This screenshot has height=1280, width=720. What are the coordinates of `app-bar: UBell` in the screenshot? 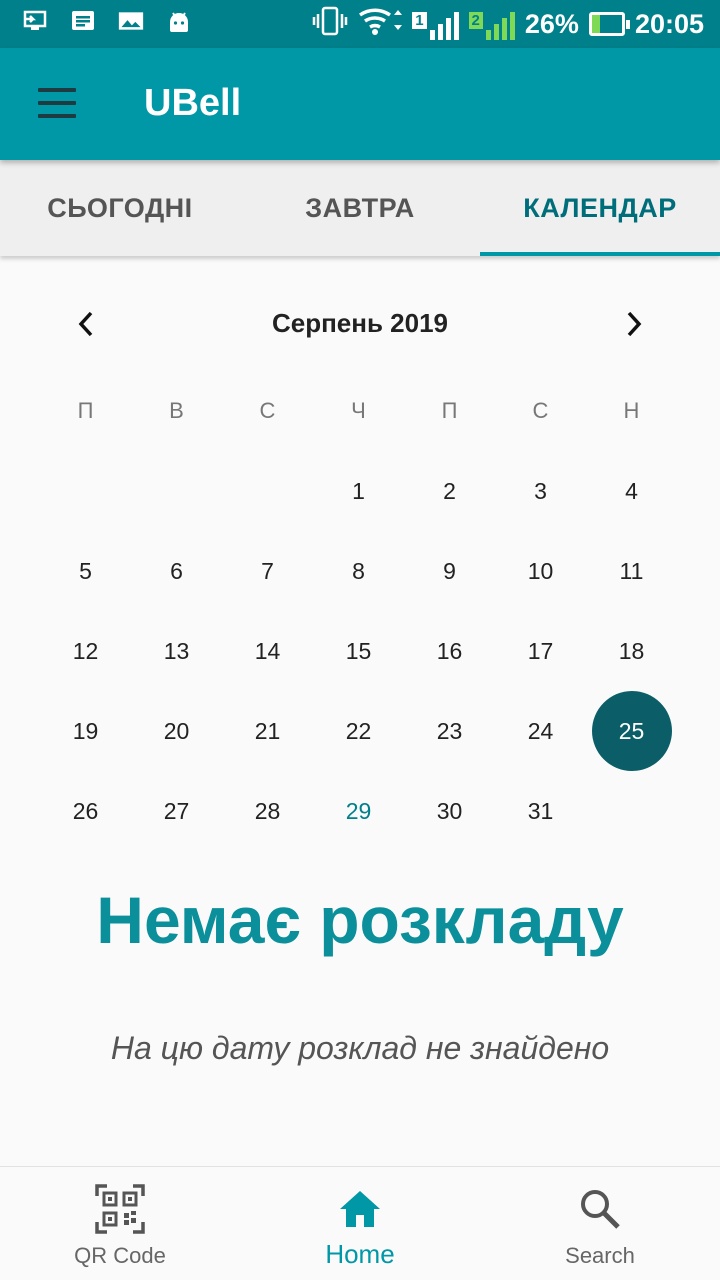 It's located at (360, 104).